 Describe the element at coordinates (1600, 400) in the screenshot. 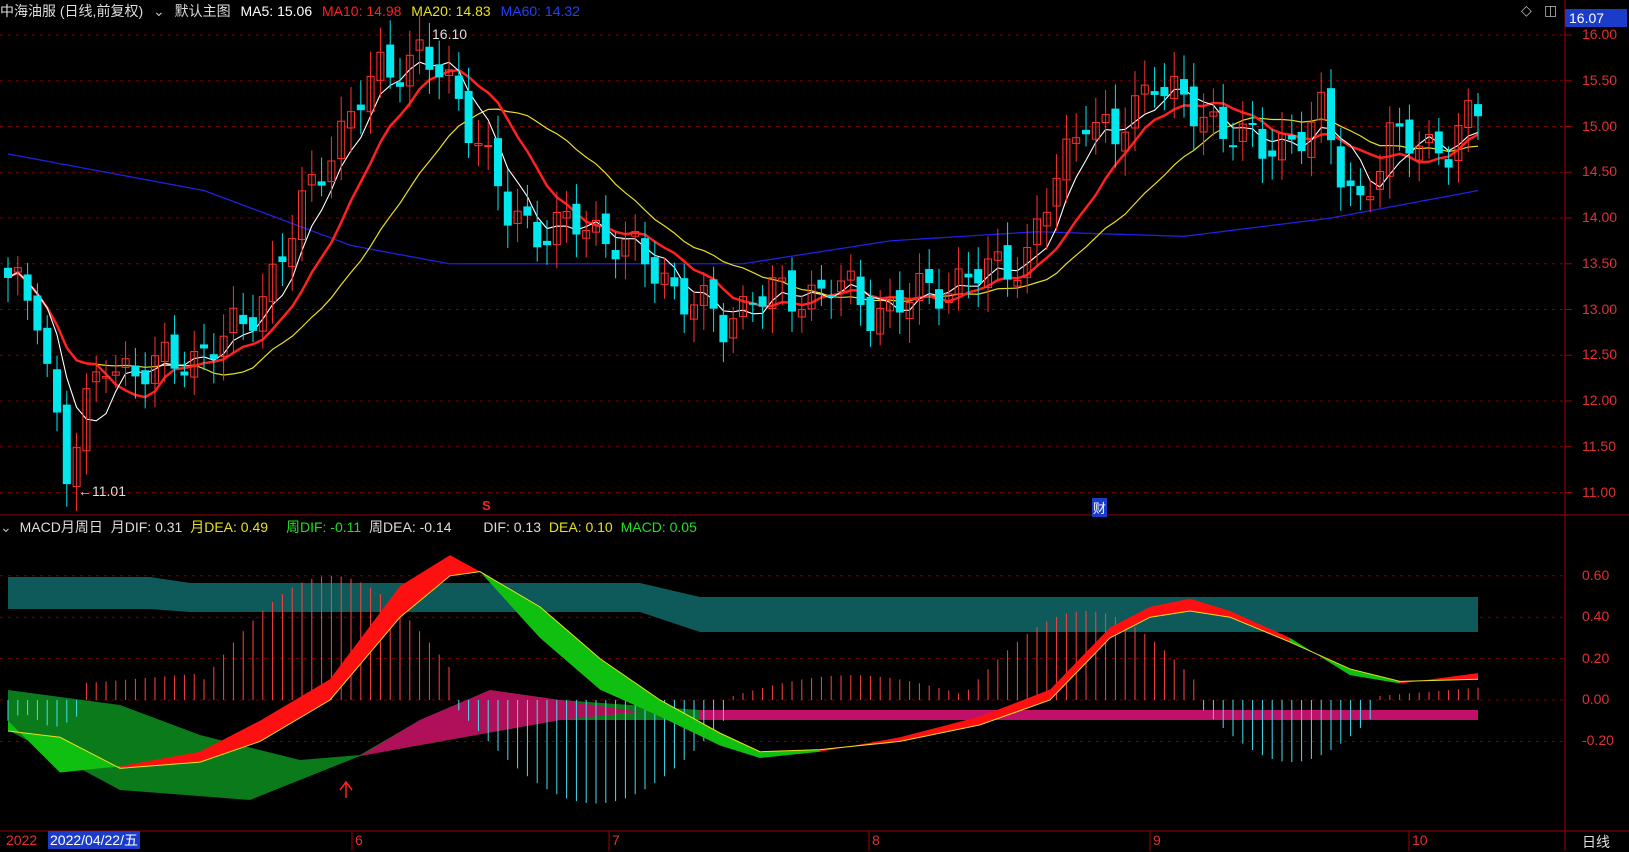

I see `price-tick-label: 12.00` at that location.